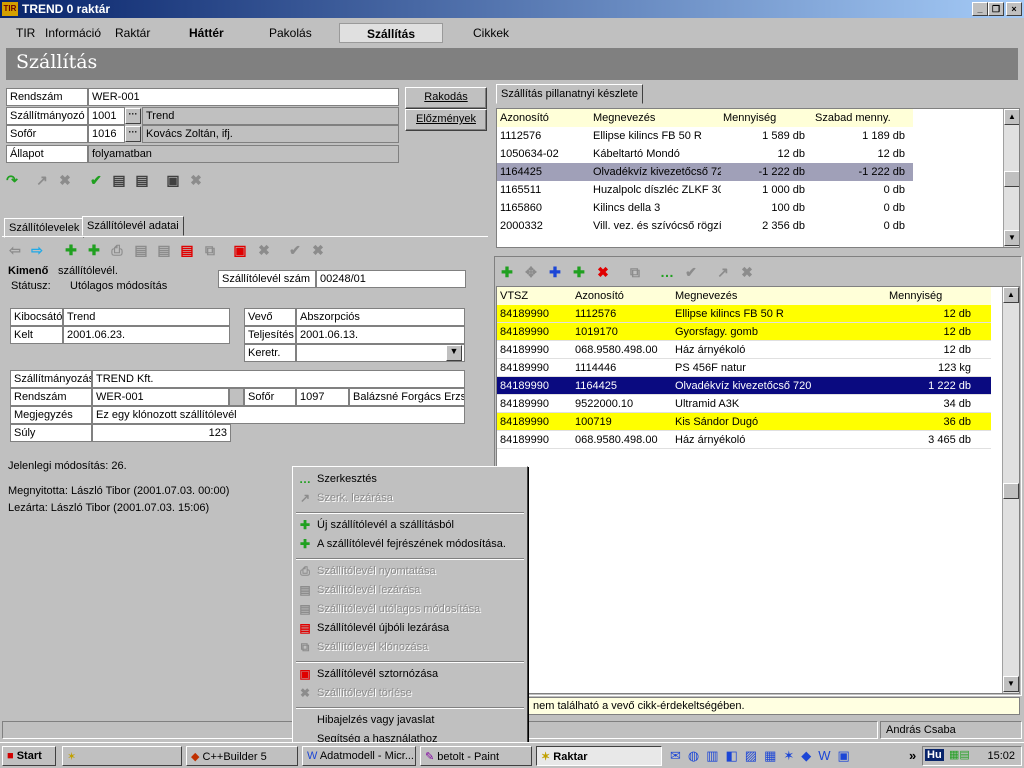 This screenshot has width=1024, height=768. What do you see at coordinates (744, 332) in the screenshot?
I see `item-row: 84189990 1019170 Gyorsfagy. gomb 12 db` at bounding box center [744, 332].